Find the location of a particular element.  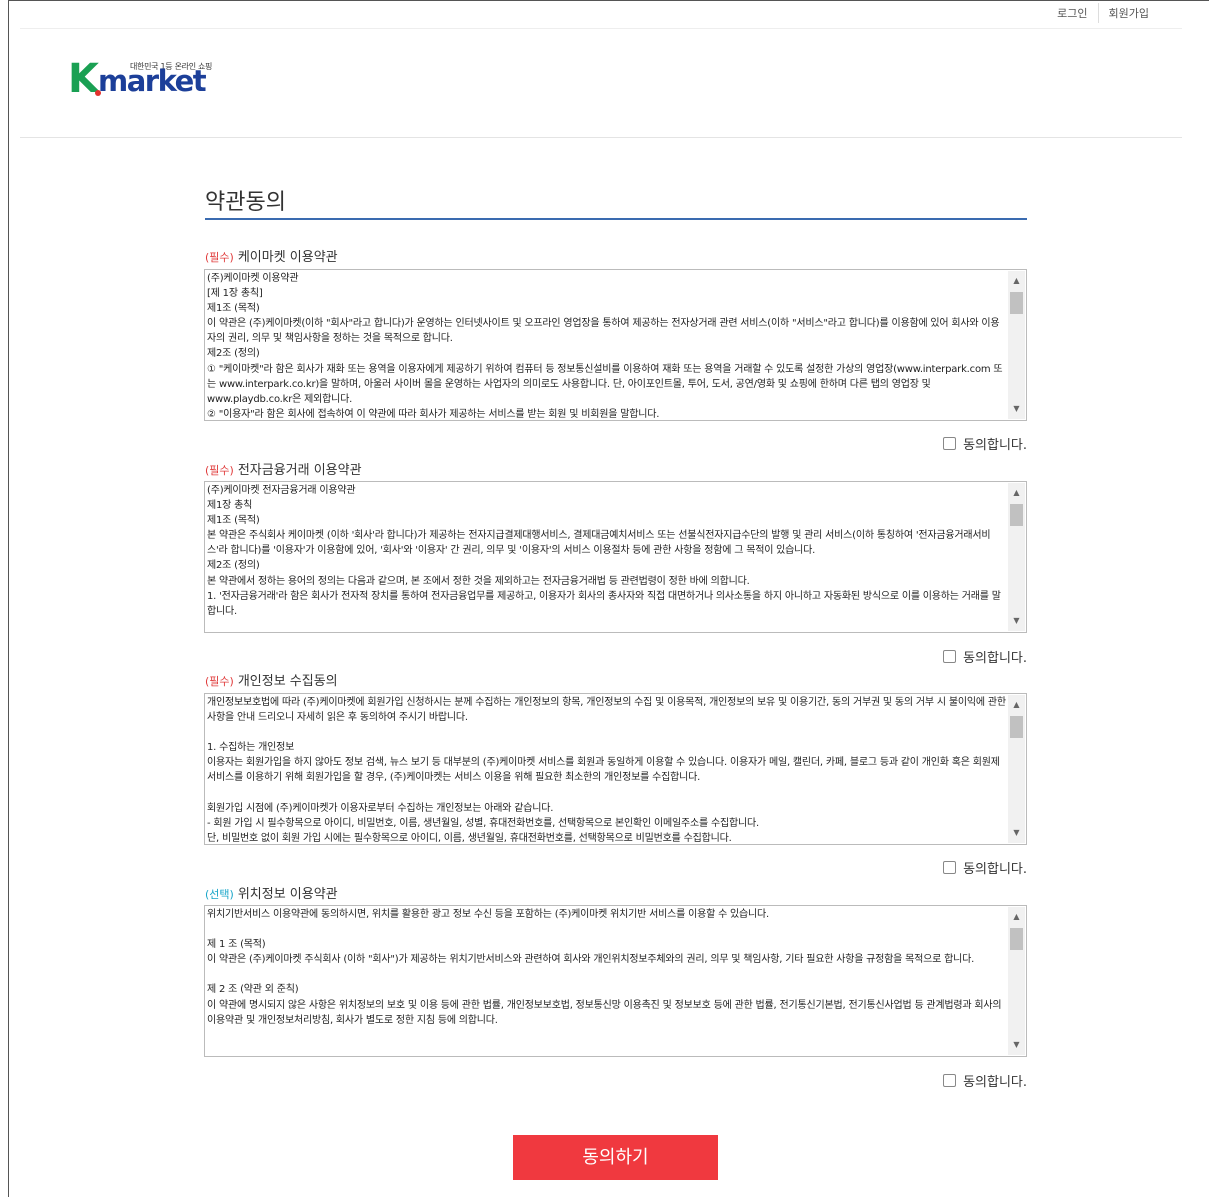

agree-checkbox-location-terms: 동의합니다. is located at coordinates (985, 1080).